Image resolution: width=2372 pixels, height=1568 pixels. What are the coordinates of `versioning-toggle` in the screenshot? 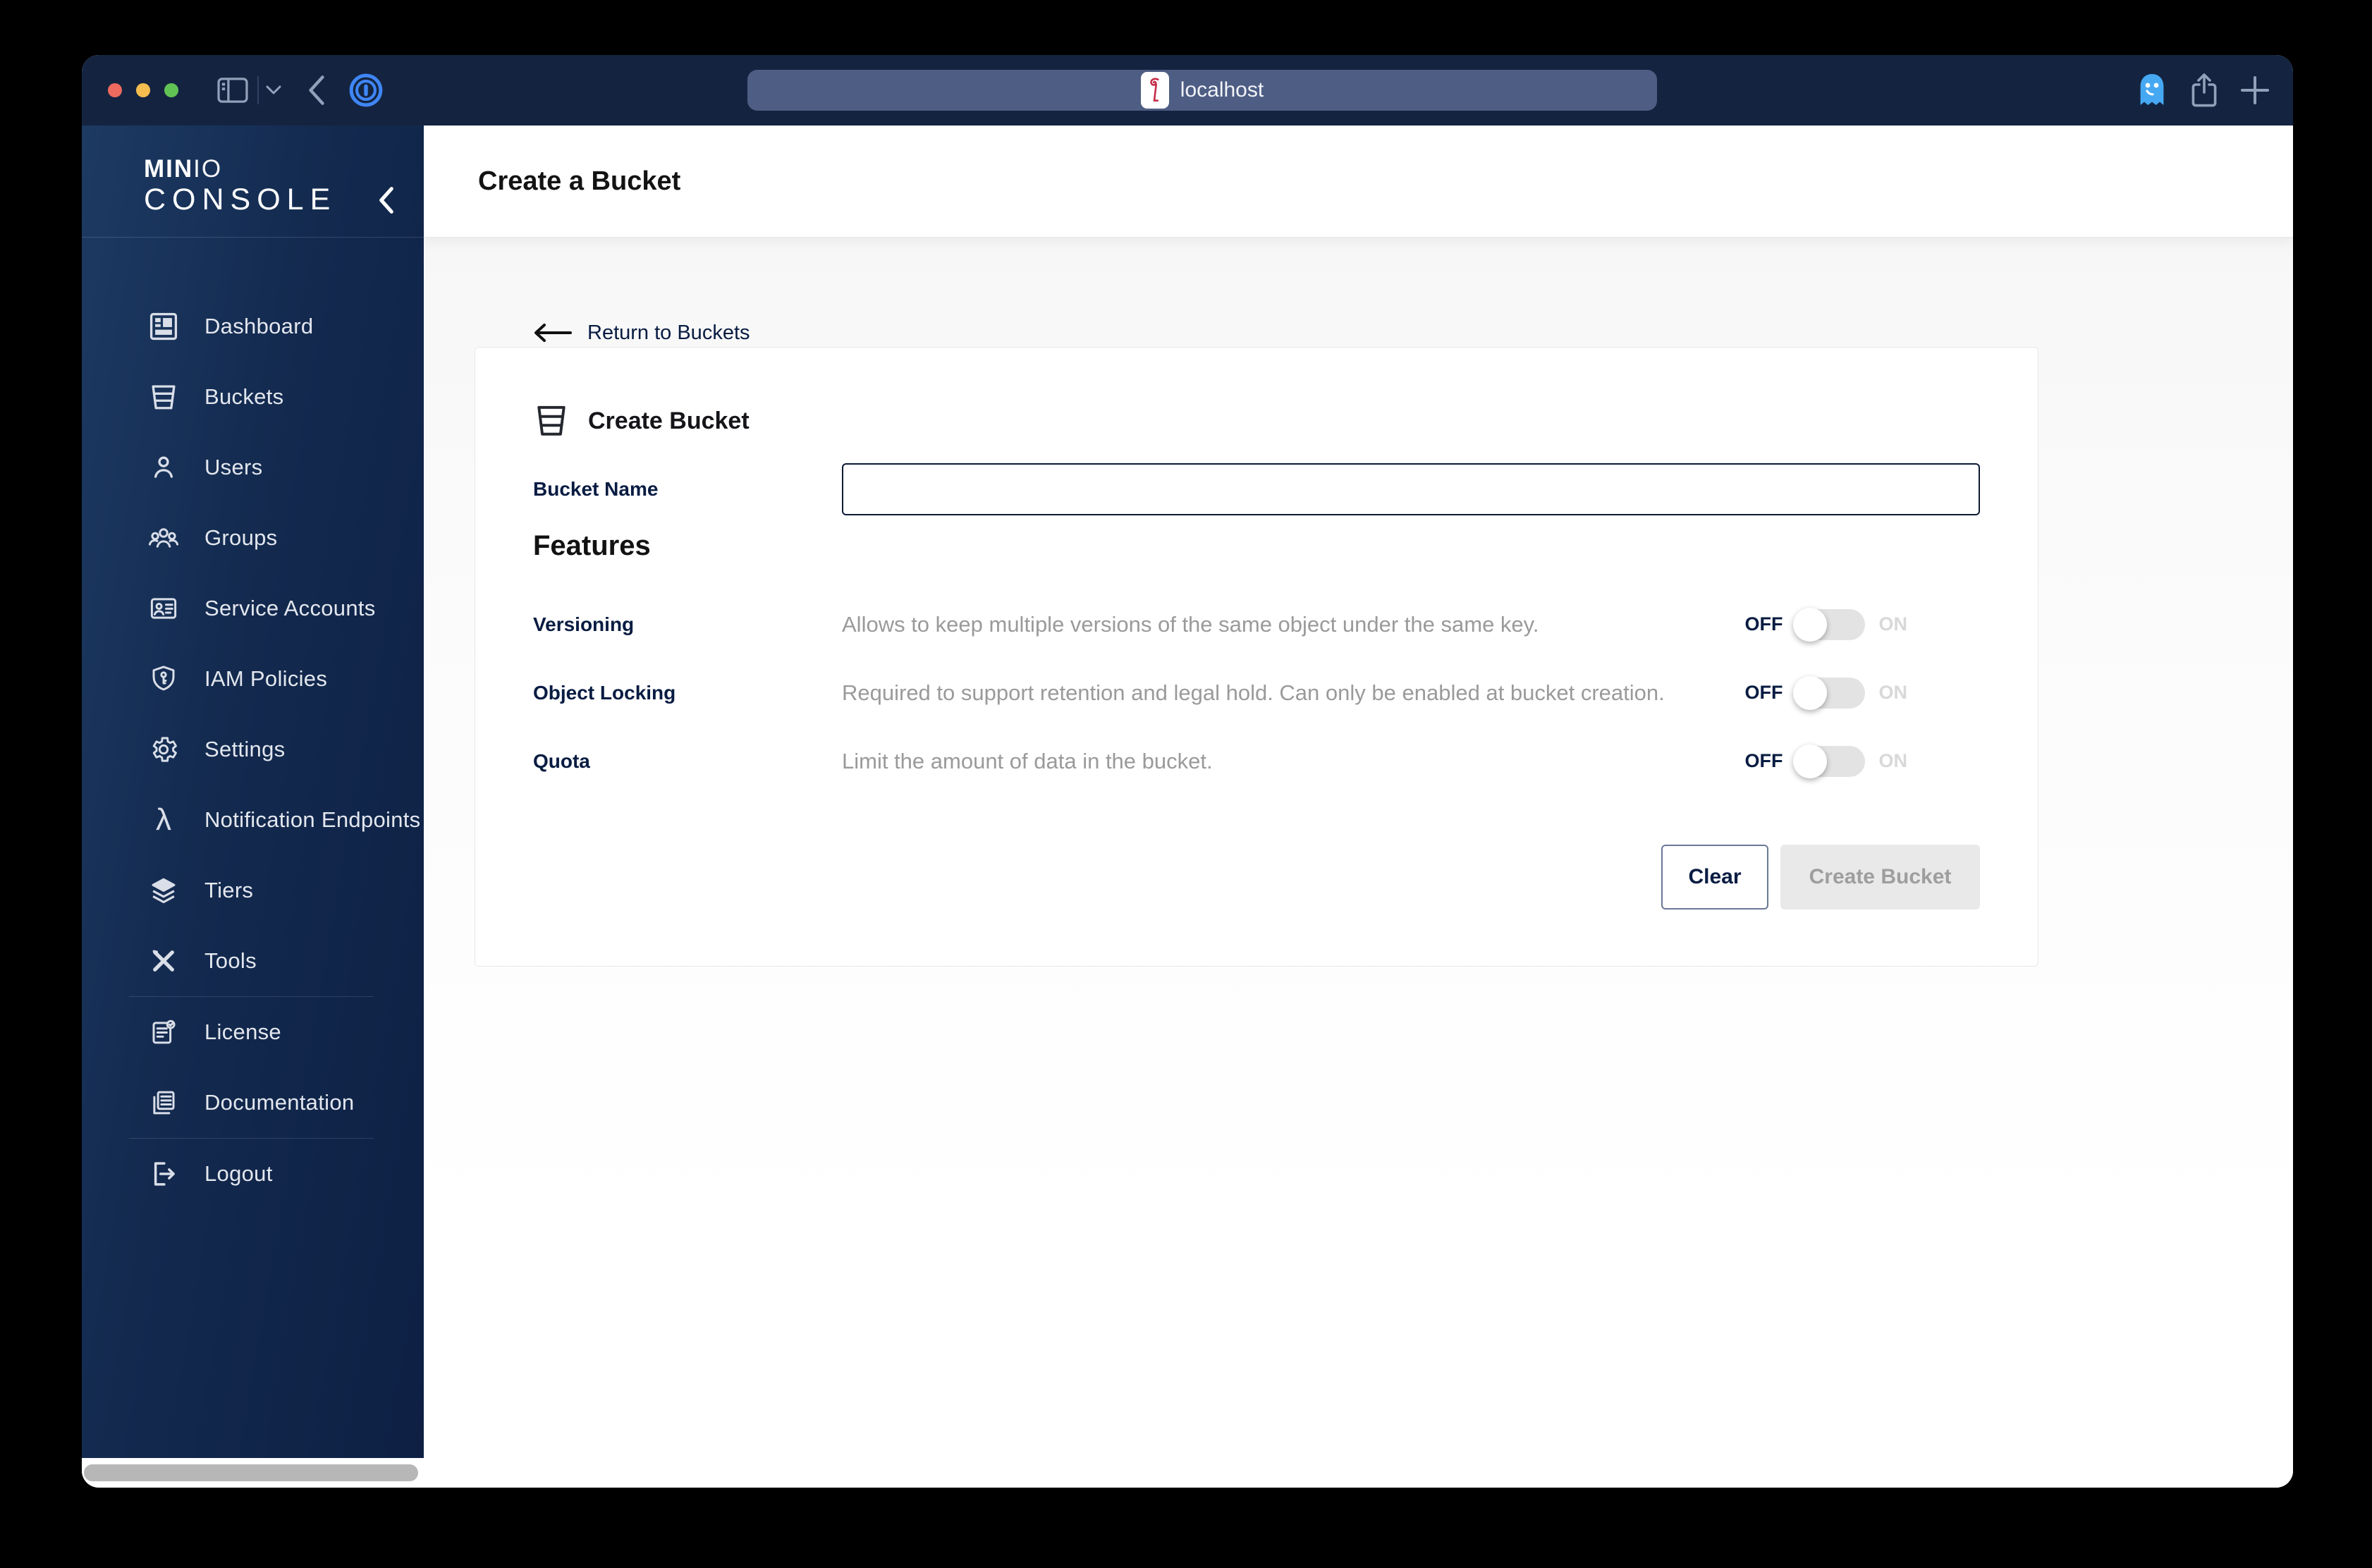 It's located at (1829, 624).